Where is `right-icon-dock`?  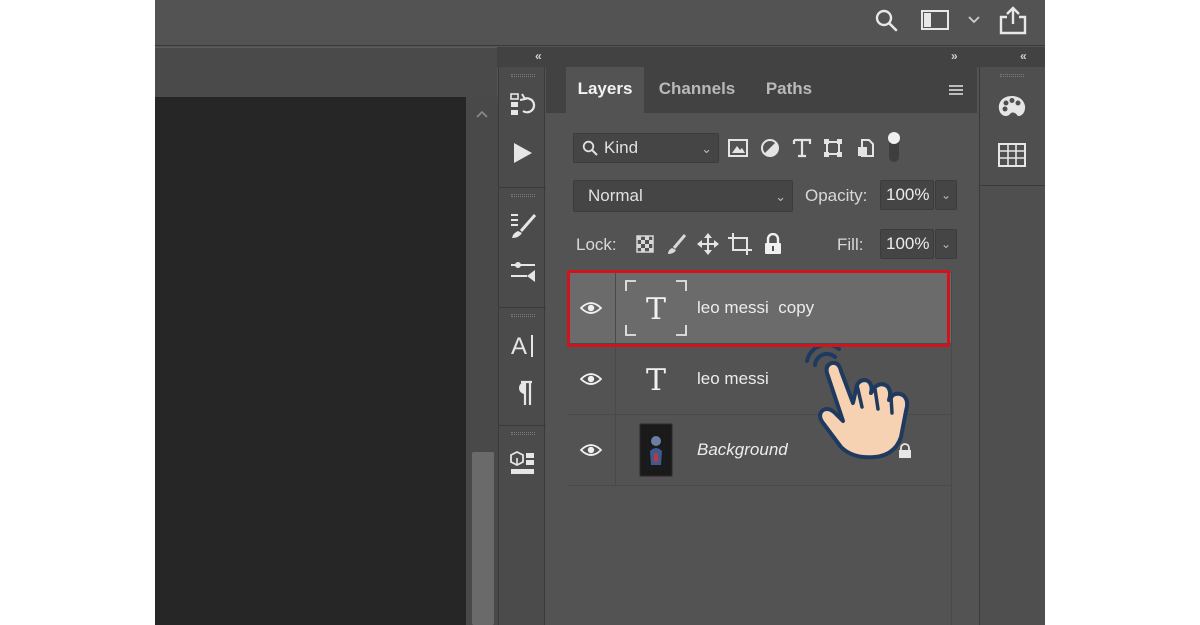
right-icon-dock is located at coordinates (1012, 346).